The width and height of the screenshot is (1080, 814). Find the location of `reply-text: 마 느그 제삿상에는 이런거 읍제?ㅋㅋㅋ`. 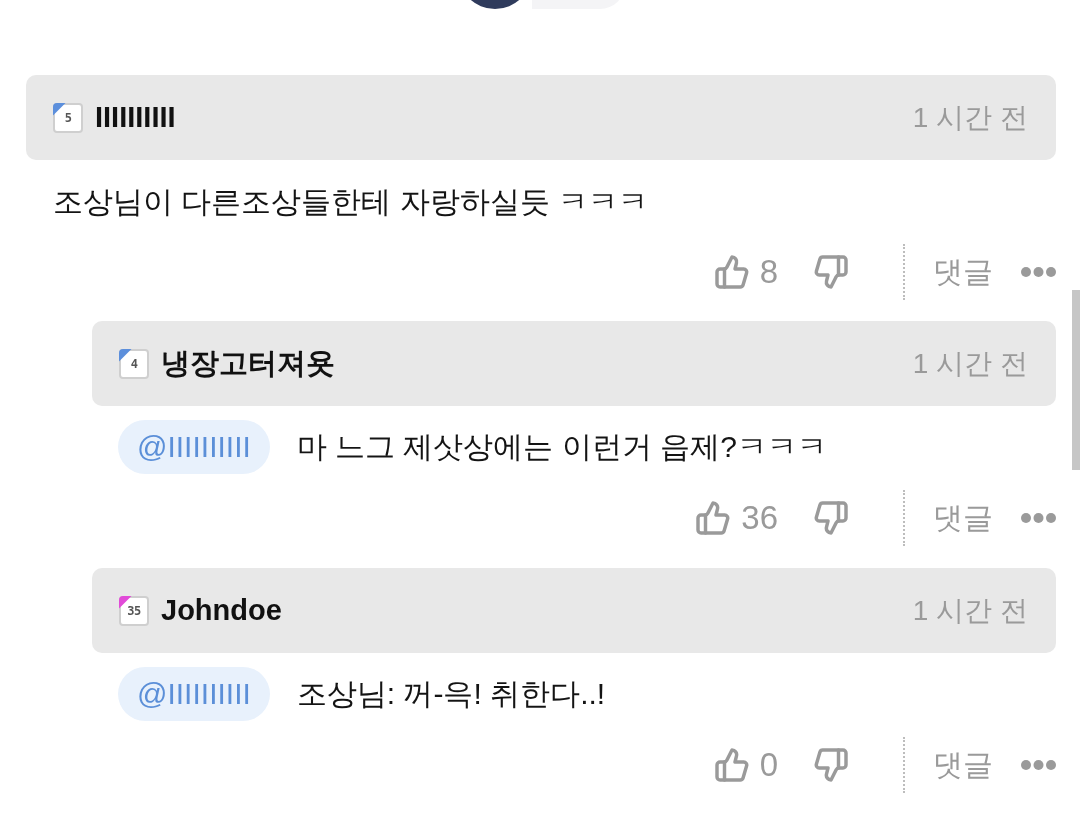

reply-text: 마 느그 제삿상에는 이런거 읍제?ㅋㅋㅋ is located at coordinates (561, 446).